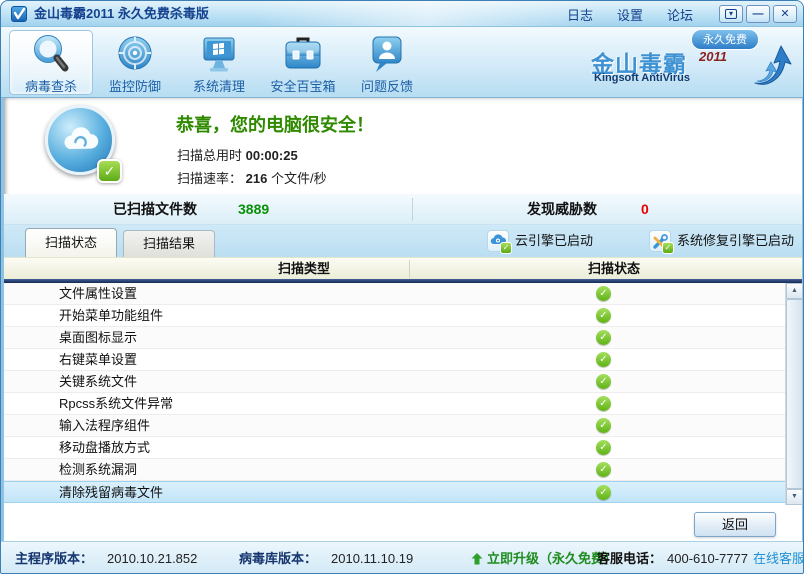 Image resolution: width=804 pixels, height=574 pixels. Describe the element at coordinates (642, 78) in the screenshot. I see `brand-subtitle: Kingsoft AntiVirus` at that location.